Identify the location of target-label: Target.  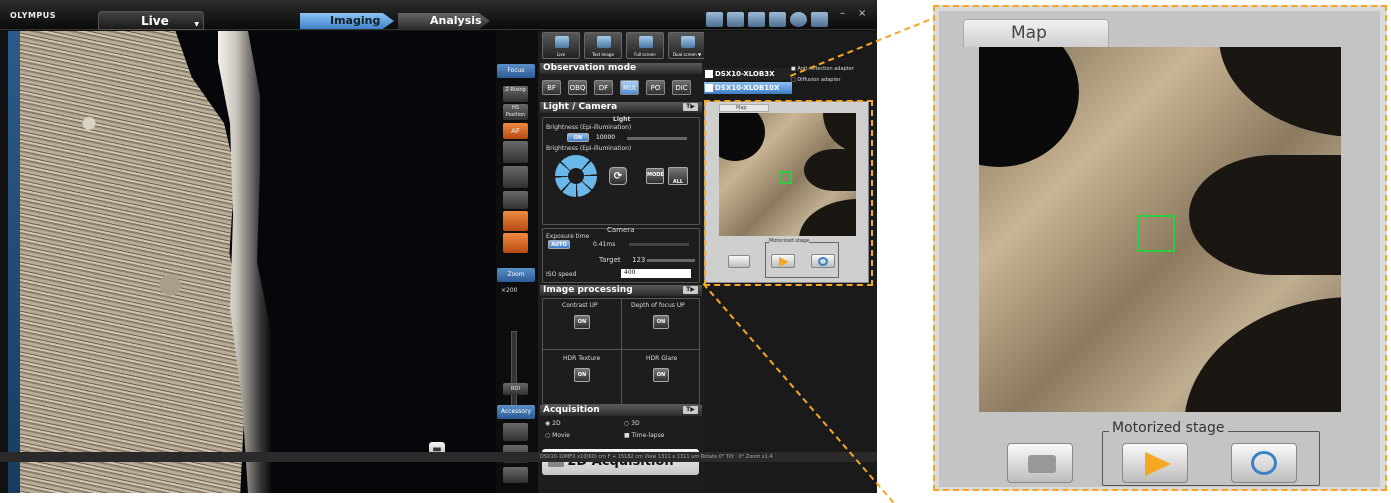
(610, 260).